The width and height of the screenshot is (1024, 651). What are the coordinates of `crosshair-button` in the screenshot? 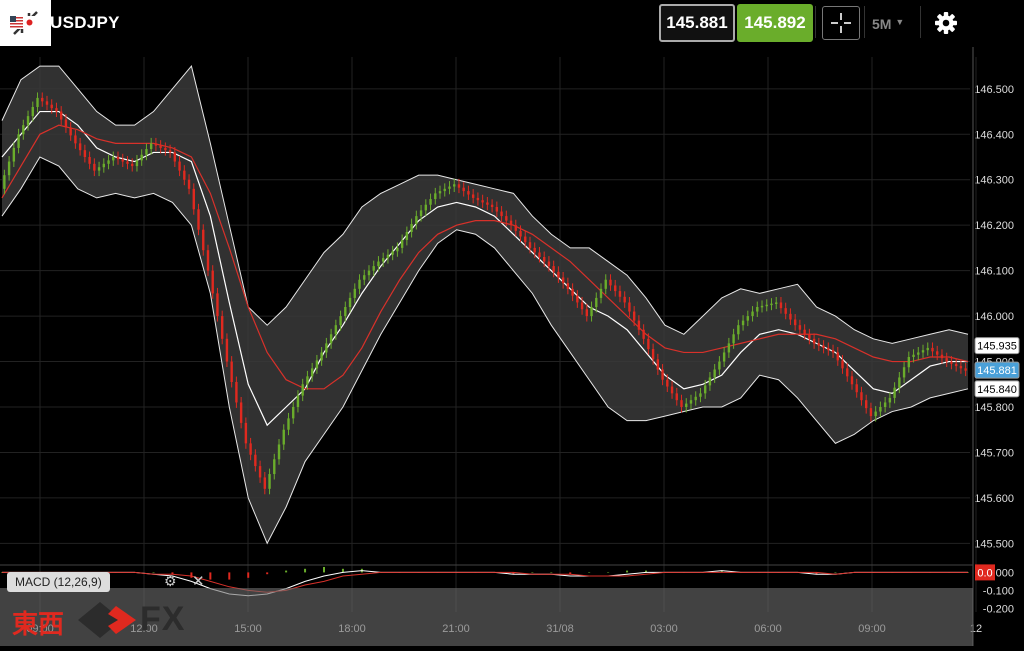 It's located at (841, 23).